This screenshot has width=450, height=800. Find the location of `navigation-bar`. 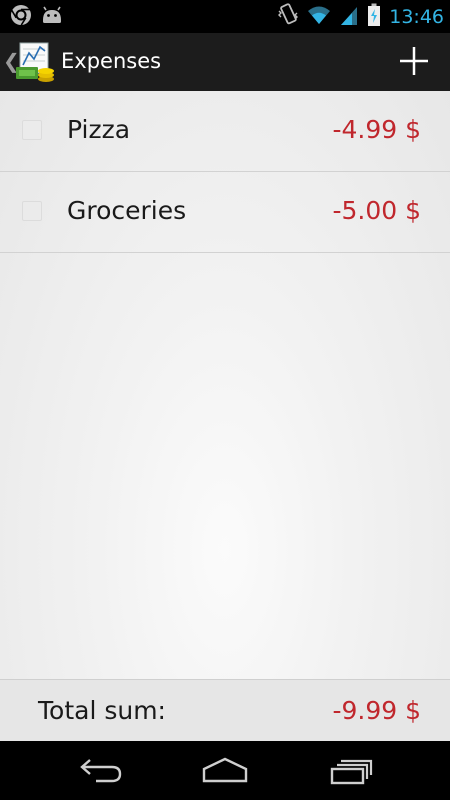

navigation-bar is located at coordinates (225, 770).